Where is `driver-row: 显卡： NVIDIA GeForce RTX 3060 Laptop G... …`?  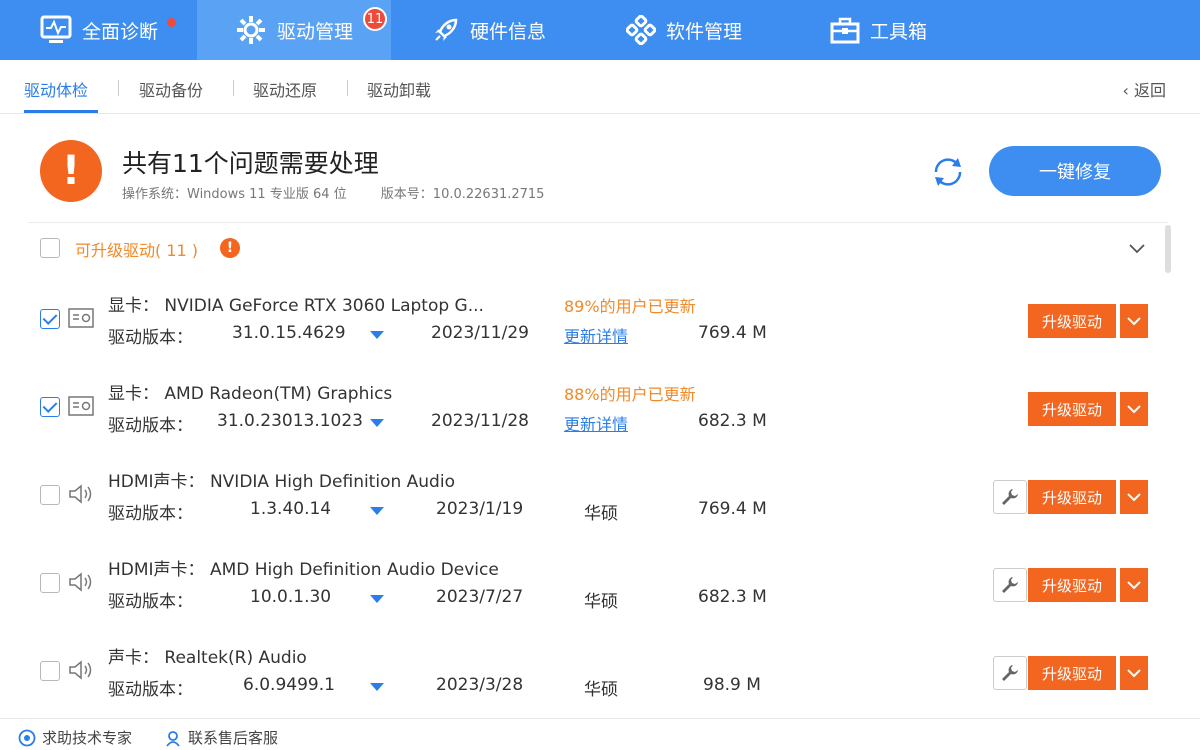 driver-row: 显卡： NVIDIA GeForce RTX 3060 Laptop G... … is located at coordinates (600, 331).